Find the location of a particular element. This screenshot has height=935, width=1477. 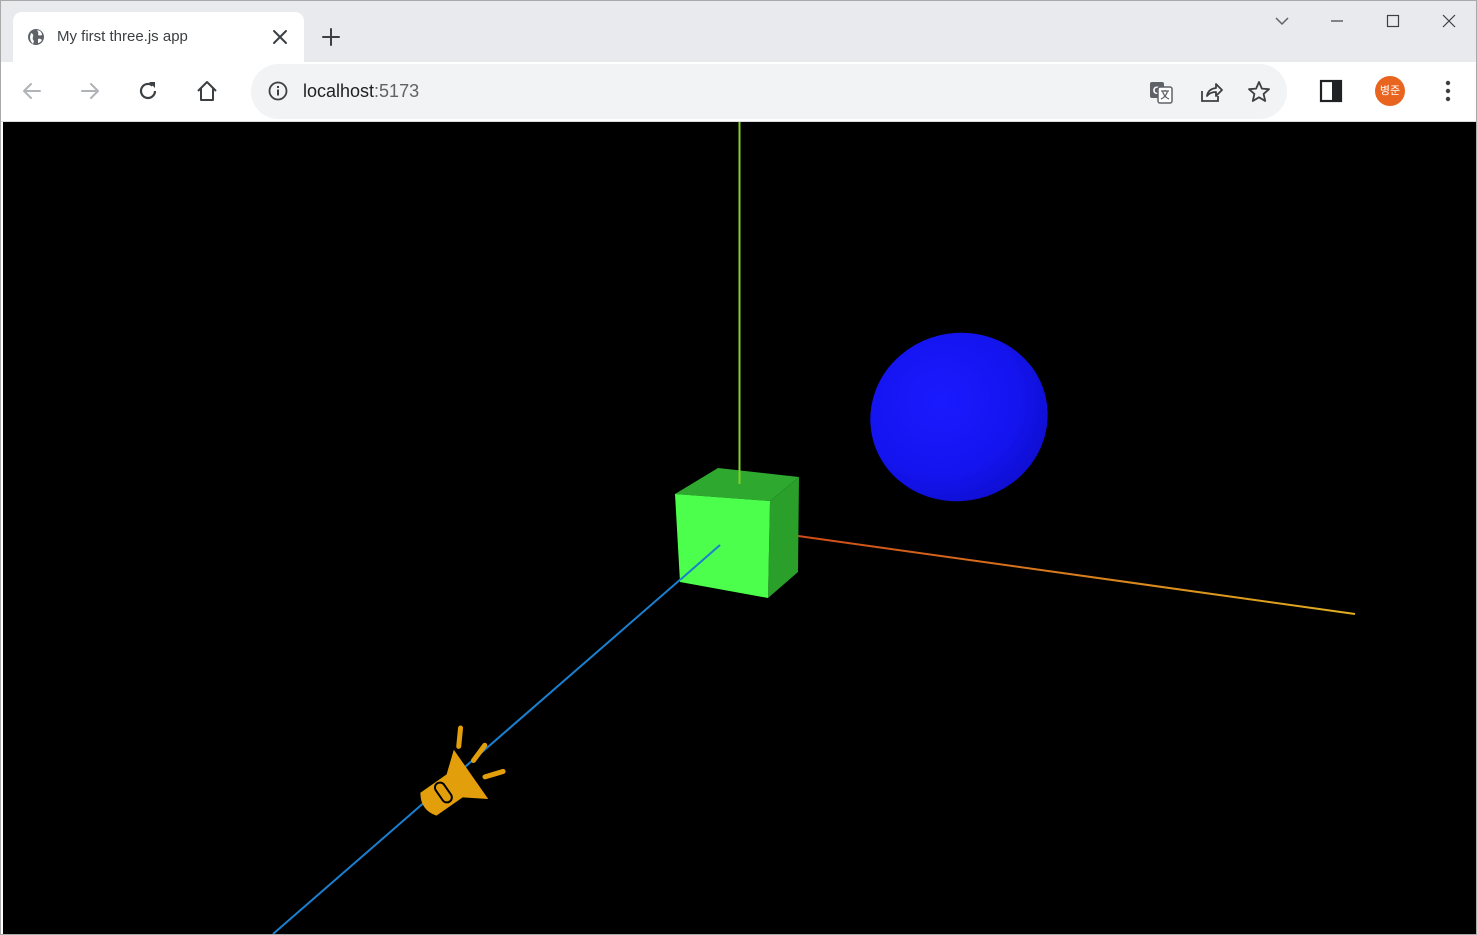

profile-avatar: 병준 is located at coordinates (1390, 91).